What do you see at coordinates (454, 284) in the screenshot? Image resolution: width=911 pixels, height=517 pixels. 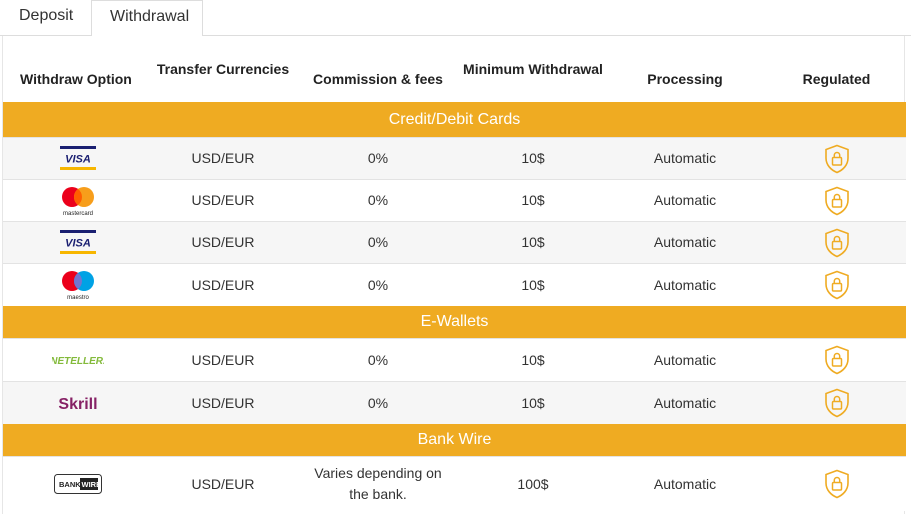 I see `table-row: maestro USD/EUR 0% 10$ Automatic` at bounding box center [454, 284].